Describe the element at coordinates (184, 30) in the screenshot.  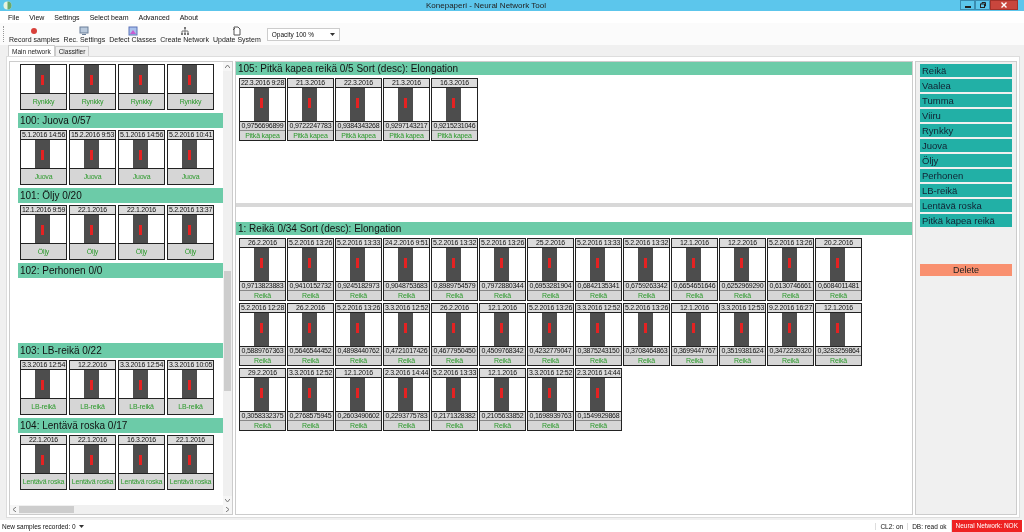
I see `network-icon` at that location.